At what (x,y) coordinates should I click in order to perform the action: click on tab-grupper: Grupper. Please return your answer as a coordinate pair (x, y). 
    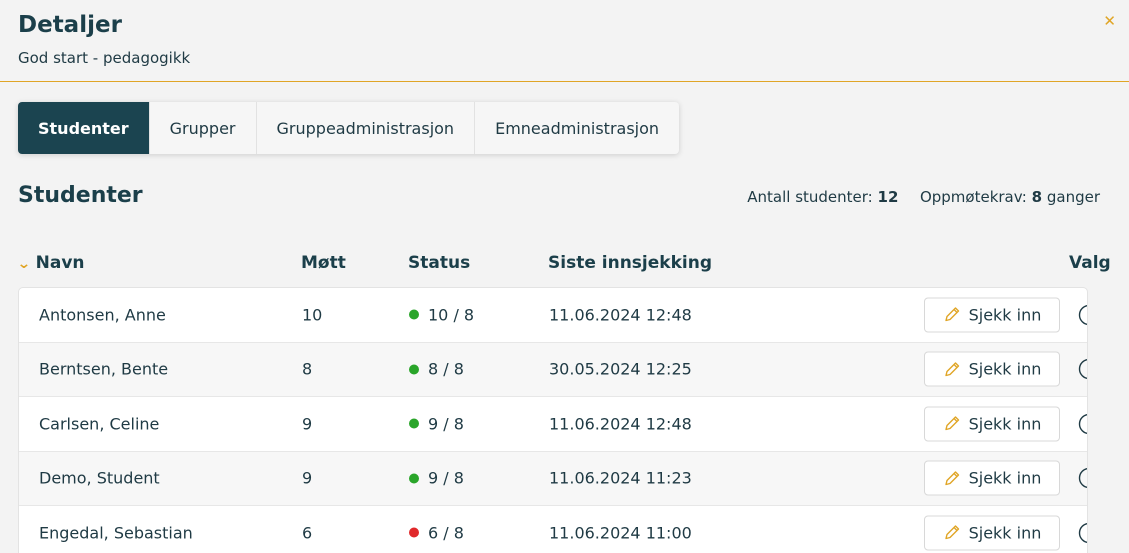
    Looking at the image, I should click on (203, 128).